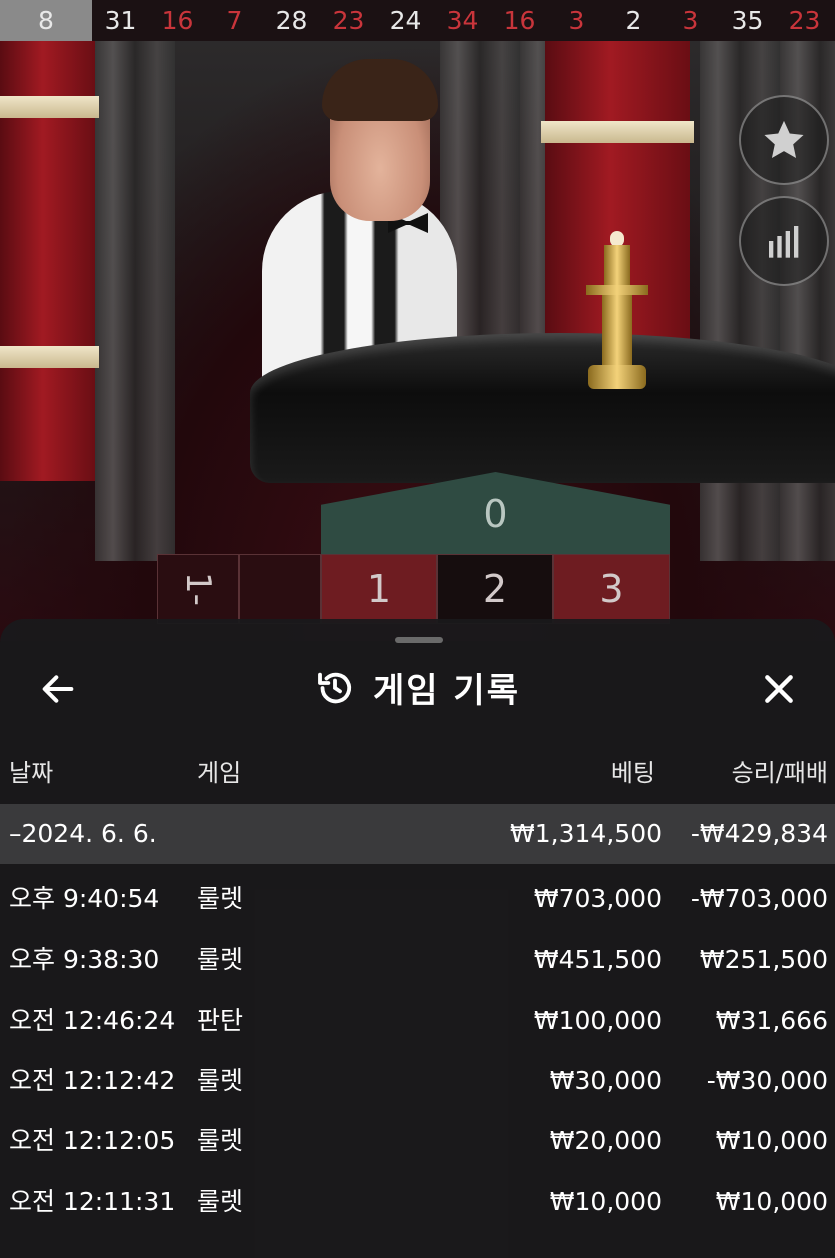 Image resolution: width=835 pixels, height=1258 pixels. Describe the element at coordinates (417, 1081) in the screenshot. I see `history-row: 오전 12:12:42 룰렛 ₩30,000 -₩30,000` at that location.